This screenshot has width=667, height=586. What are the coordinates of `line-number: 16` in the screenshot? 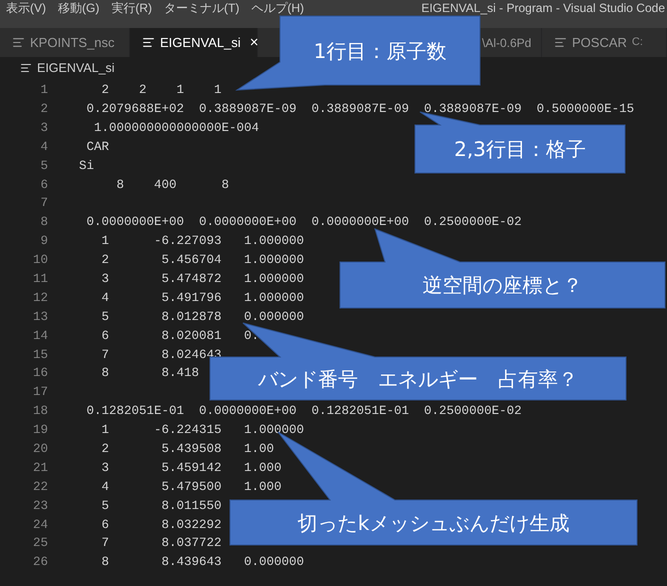 It's located at (40, 373).